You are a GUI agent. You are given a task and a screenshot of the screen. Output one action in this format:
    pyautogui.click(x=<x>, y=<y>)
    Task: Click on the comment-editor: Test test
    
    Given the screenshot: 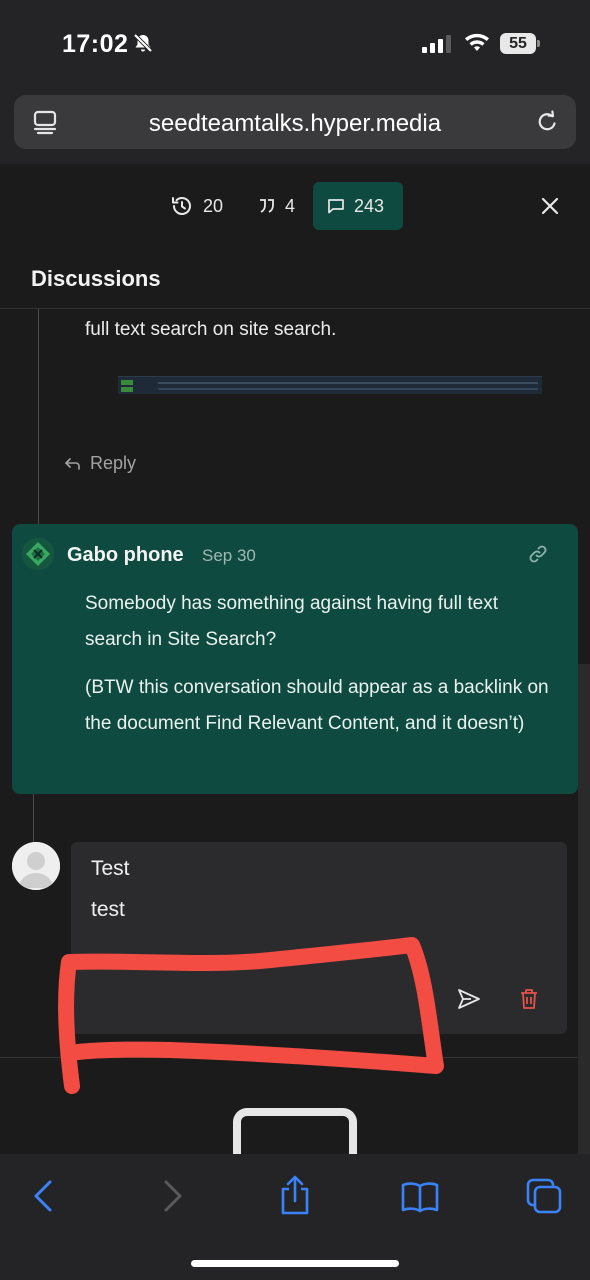 What is the action you would take?
    pyautogui.click(x=319, y=938)
    